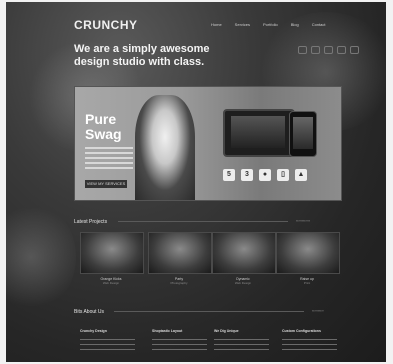  I want to click on social-icons, so click(328, 50).